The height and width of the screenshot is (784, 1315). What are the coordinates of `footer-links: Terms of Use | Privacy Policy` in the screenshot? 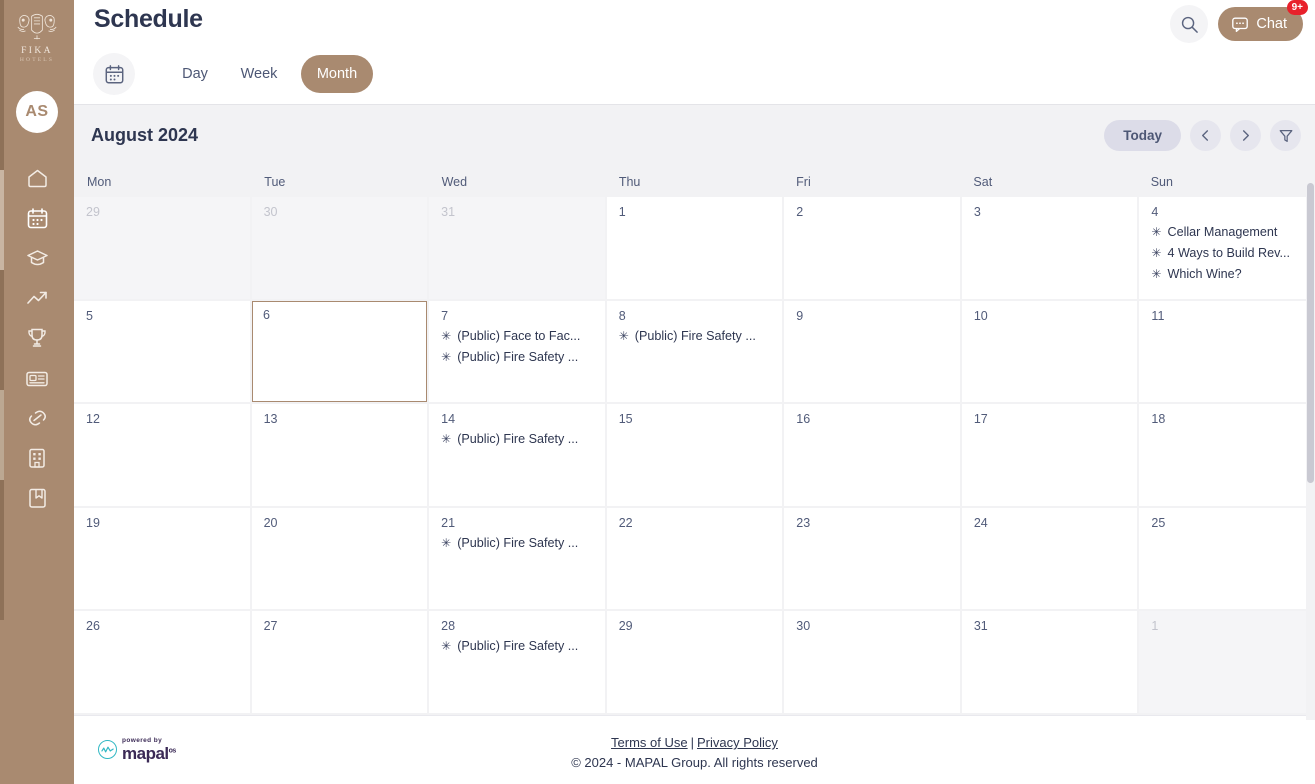 It's located at (694, 742).